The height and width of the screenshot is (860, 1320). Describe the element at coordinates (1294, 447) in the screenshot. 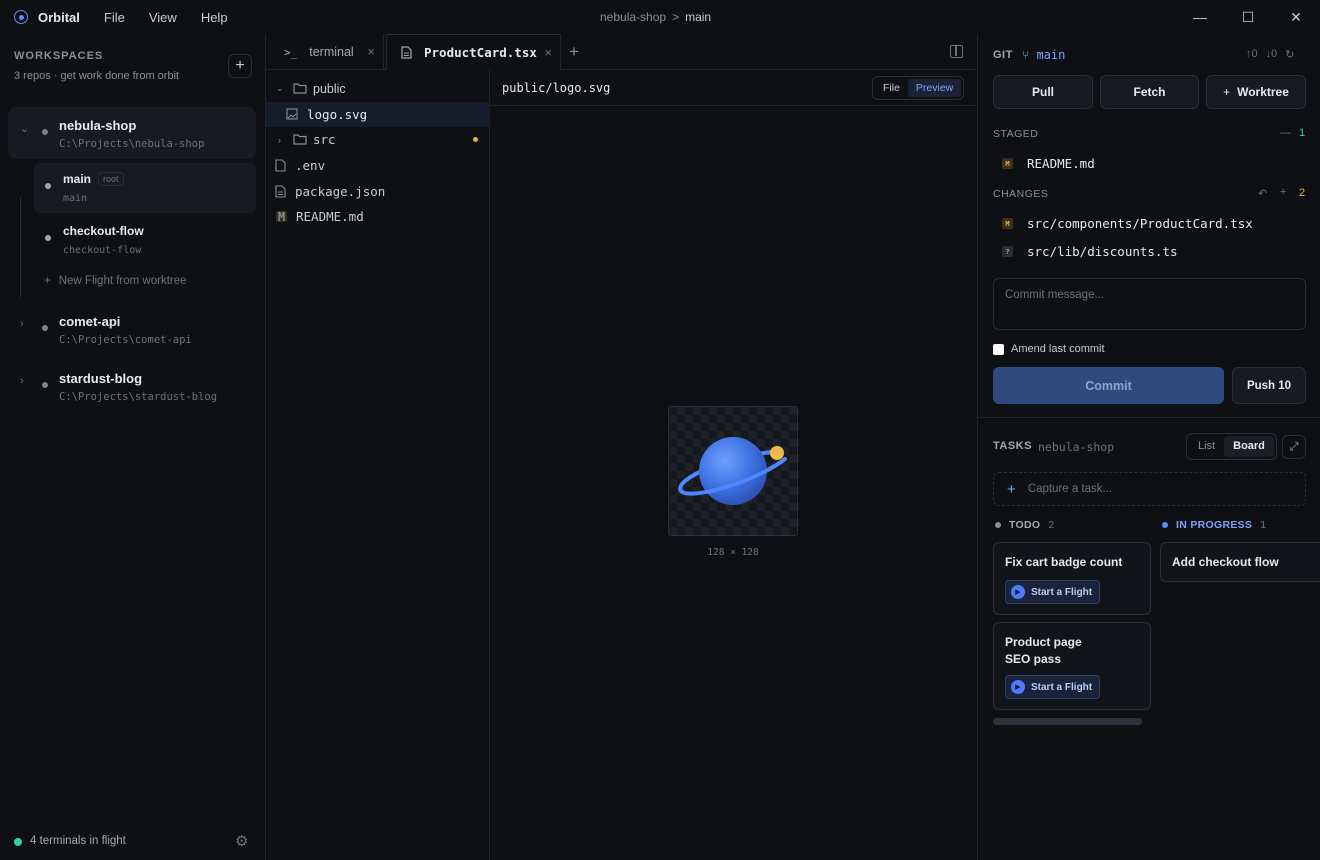

I see `expand-icon: ⤢` at that location.